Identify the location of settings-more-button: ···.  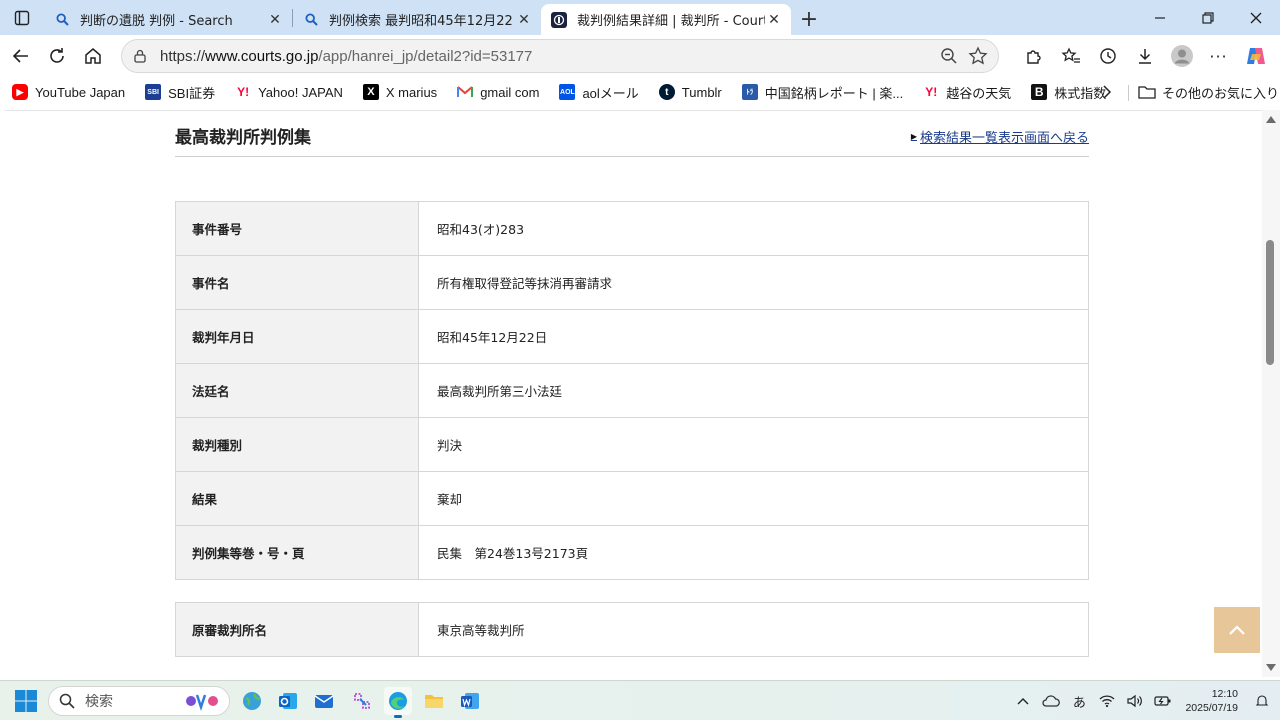
(1218, 56).